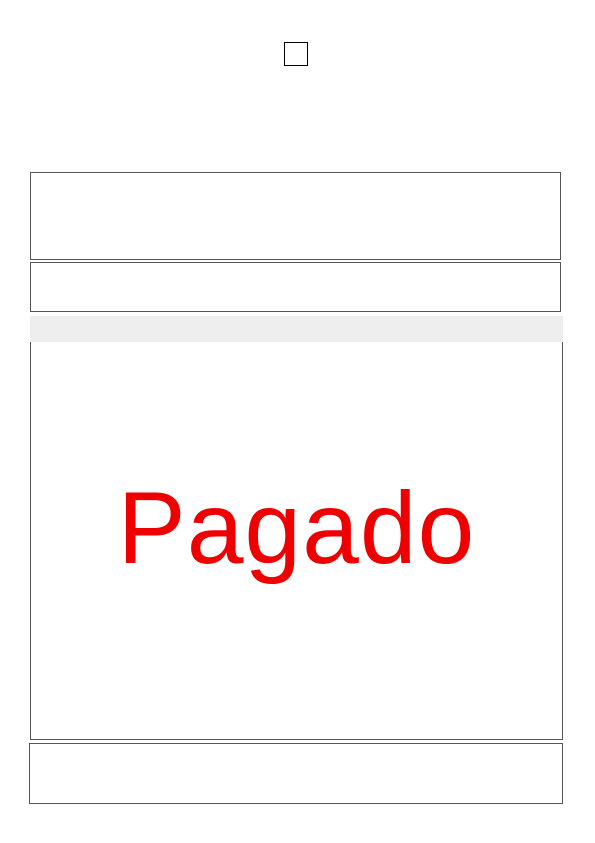 Image resolution: width=595 pixels, height=843 pixels. I want to click on paid-status-stamp: Pagado, so click(296, 528).